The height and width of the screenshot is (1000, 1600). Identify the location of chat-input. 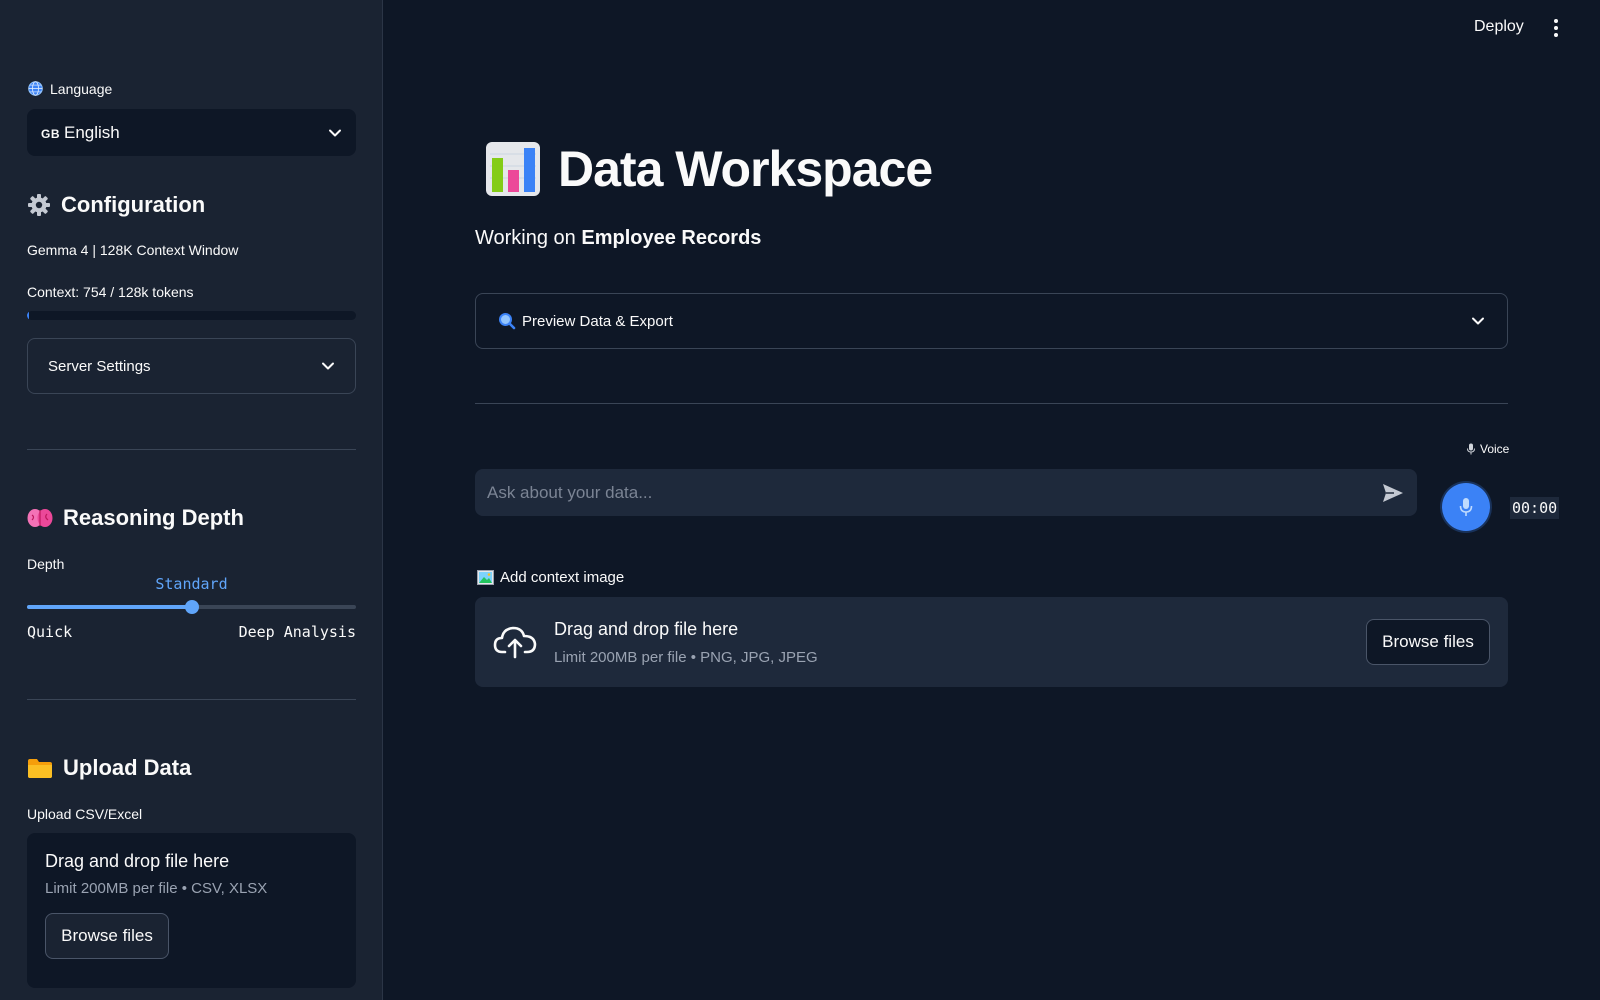
(934, 492).